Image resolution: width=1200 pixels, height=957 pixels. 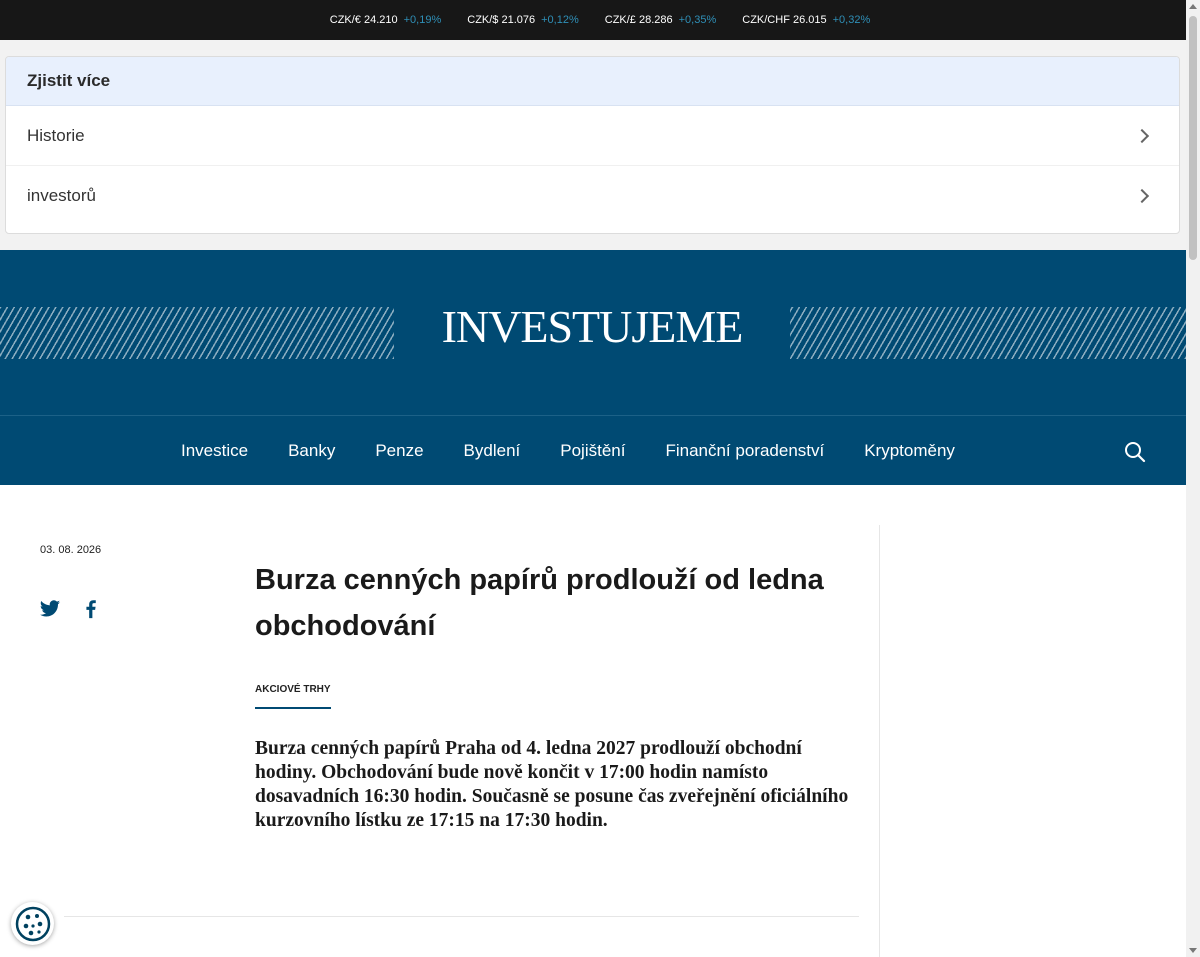 What do you see at coordinates (311, 451) in the screenshot?
I see `nav-item-banky: Banky` at bounding box center [311, 451].